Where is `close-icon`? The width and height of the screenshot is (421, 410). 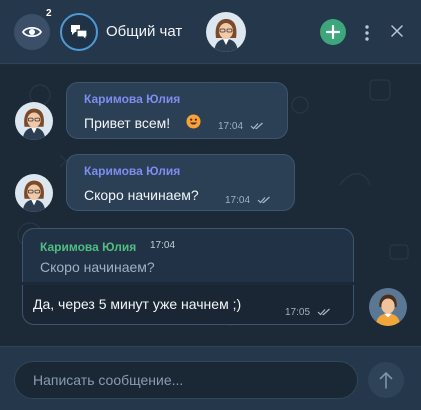
close-icon is located at coordinates (397, 31).